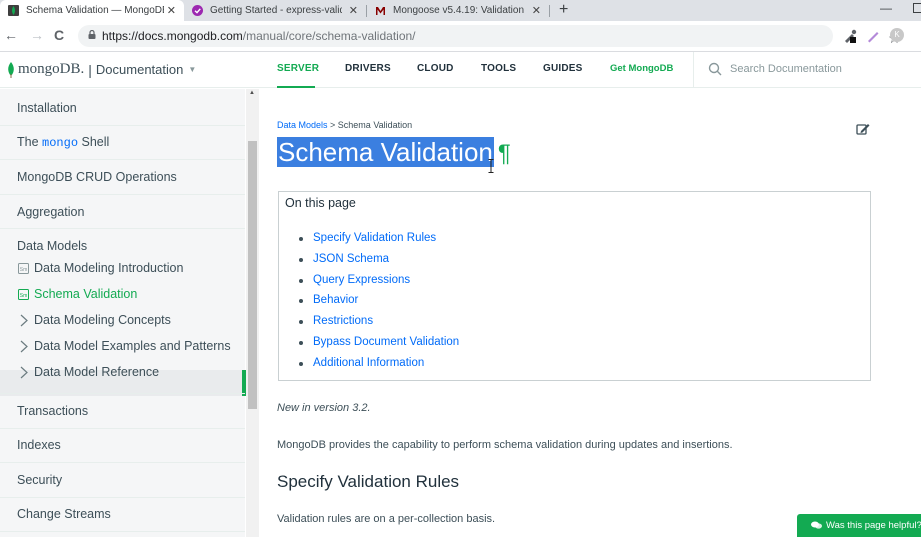  Describe the element at coordinates (122, 411) in the screenshot. I see `sidebar-item-transactions: Transactions` at that location.